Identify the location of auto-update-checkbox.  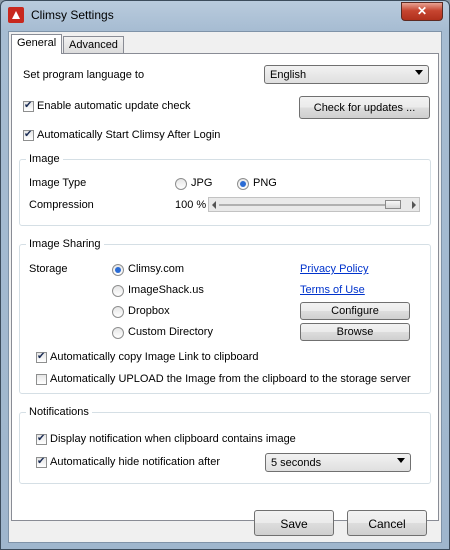
(28, 106).